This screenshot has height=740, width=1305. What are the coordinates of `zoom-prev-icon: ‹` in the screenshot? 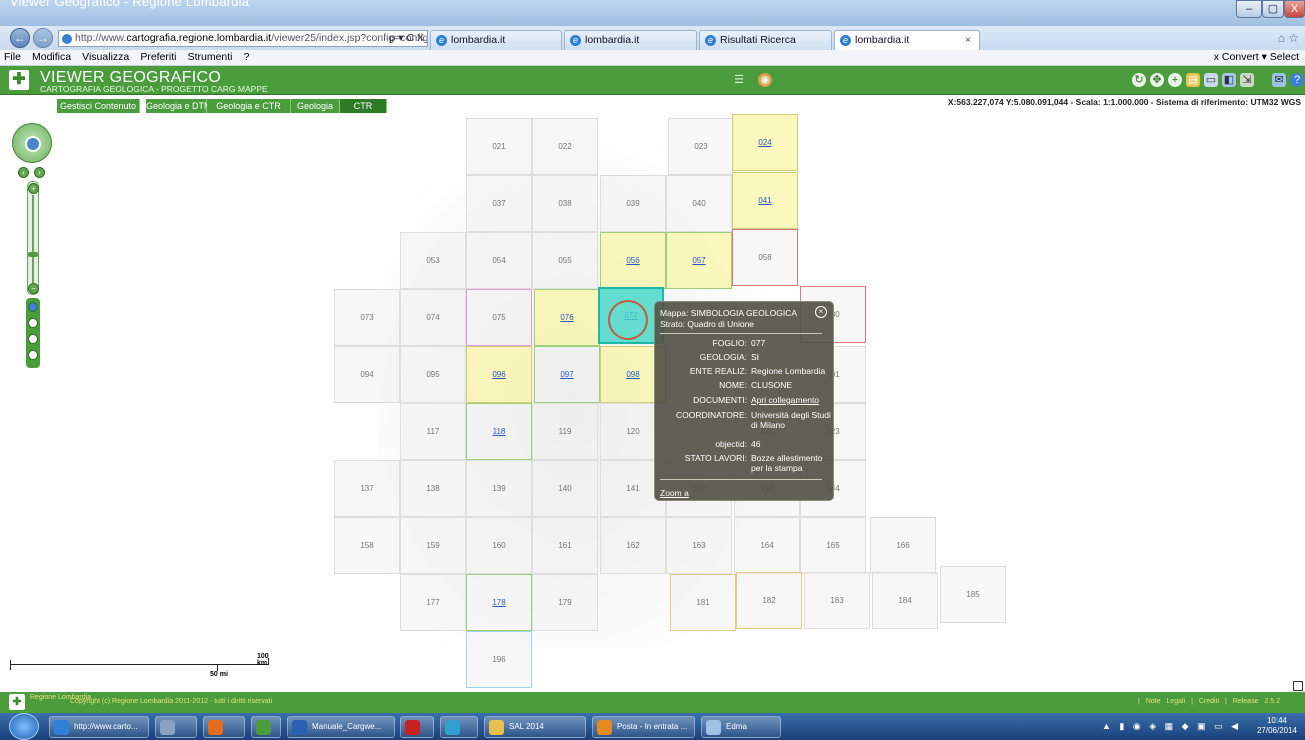 It's located at (23, 172).